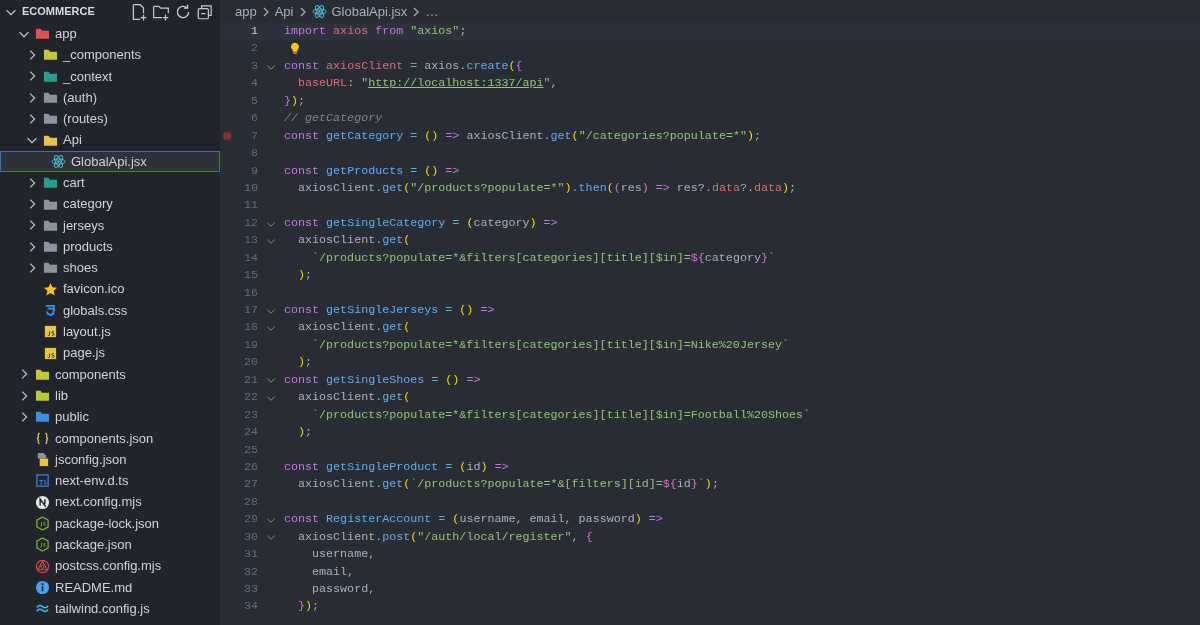 This screenshot has height=625, width=1200. What do you see at coordinates (250, 328) in the screenshot?
I see `line-number: 18` at bounding box center [250, 328].